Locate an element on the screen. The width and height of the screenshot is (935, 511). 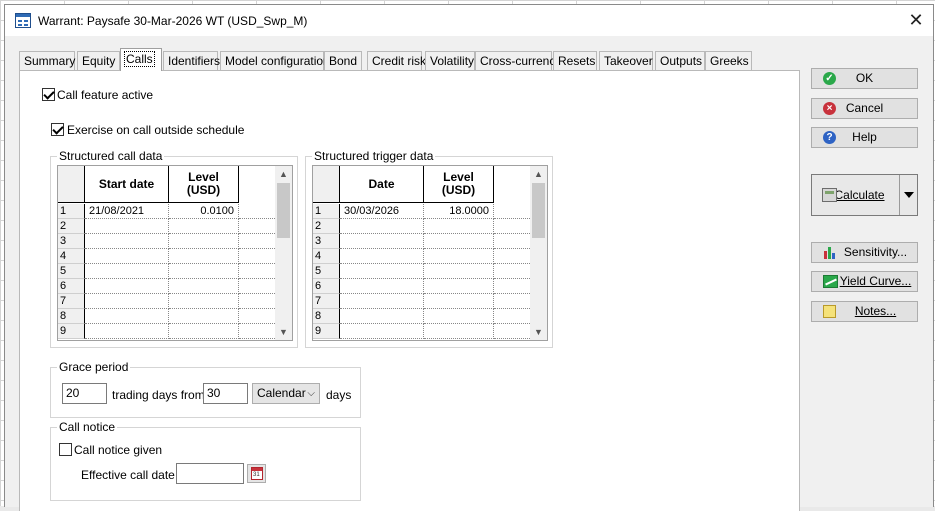
tab-model-configuration: Model configuration is located at coordinates (275, 60).